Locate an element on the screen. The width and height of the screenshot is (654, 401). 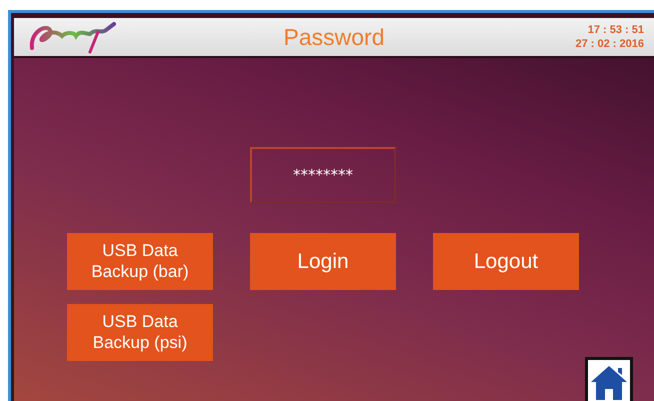
logo-icon is located at coordinates (73, 37).